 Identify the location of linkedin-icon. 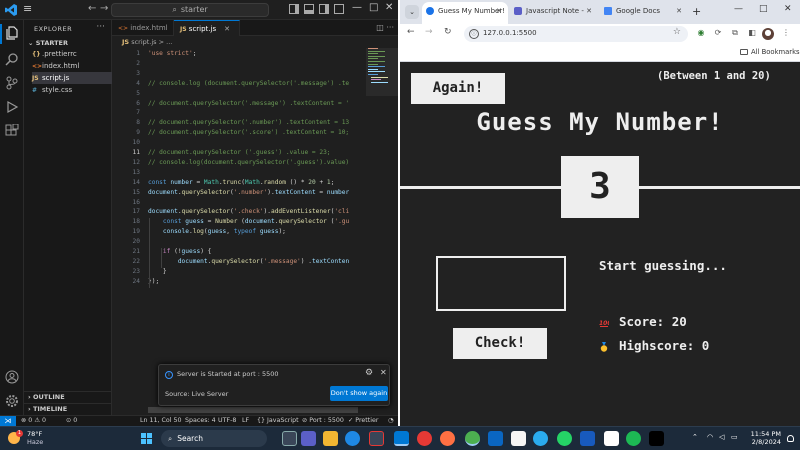
(495, 438).